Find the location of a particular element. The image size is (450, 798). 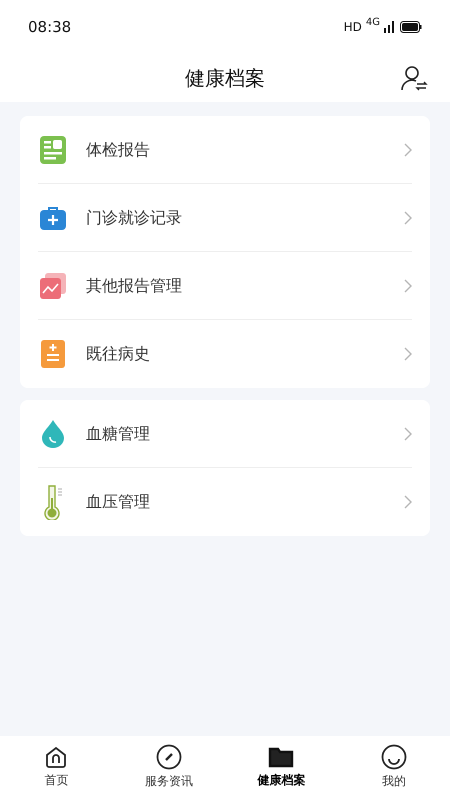

tab: 我的 is located at coordinates (394, 767).